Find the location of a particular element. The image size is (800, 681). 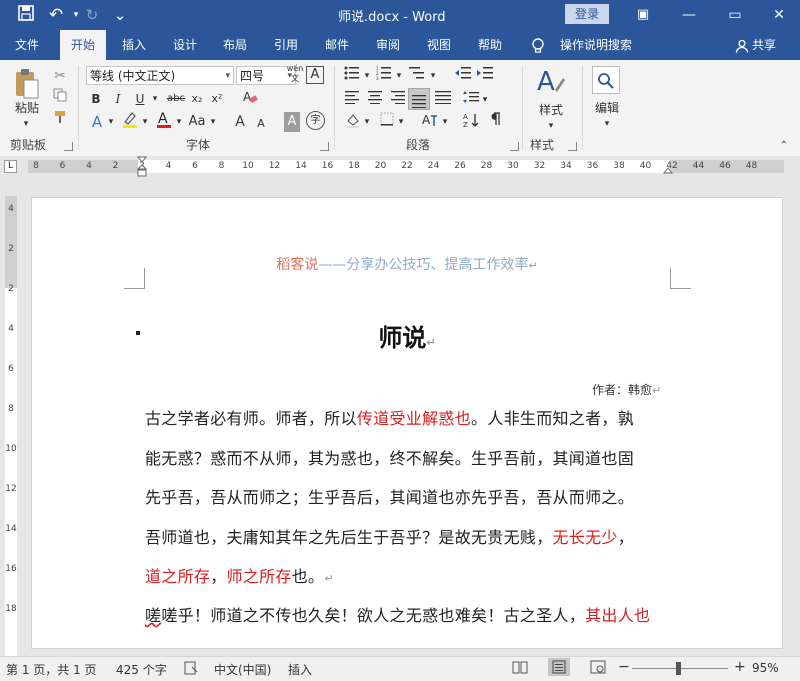

copy-icon is located at coordinates (60, 98).